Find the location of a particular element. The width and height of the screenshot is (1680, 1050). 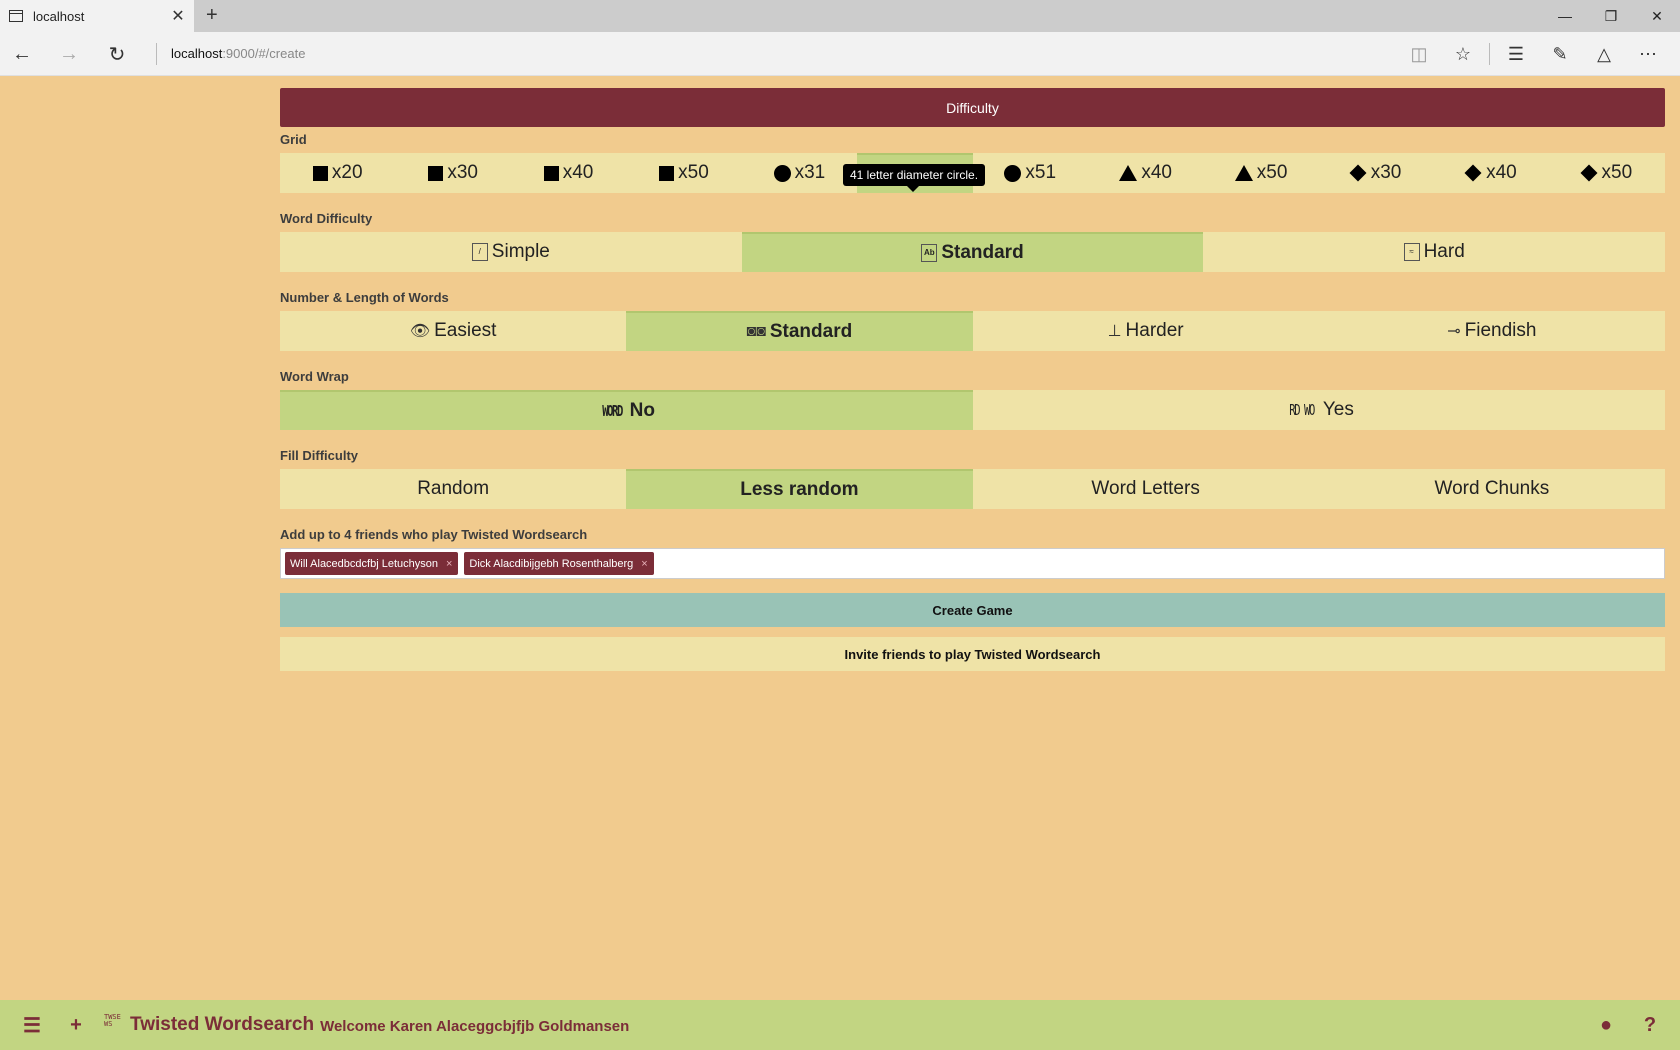

back-icon: ← is located at coordinates (22, 54).